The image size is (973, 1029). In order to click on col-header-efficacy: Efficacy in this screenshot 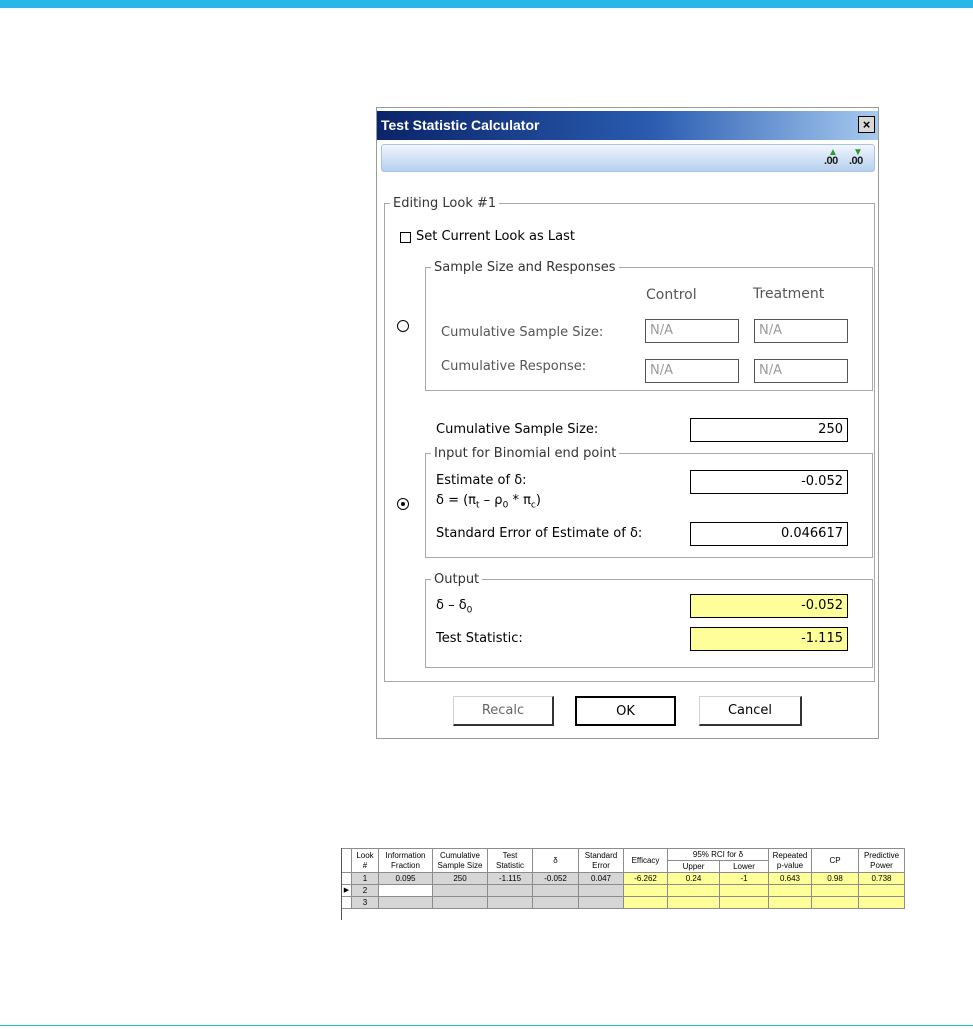, I will do `click(645, 860)`.